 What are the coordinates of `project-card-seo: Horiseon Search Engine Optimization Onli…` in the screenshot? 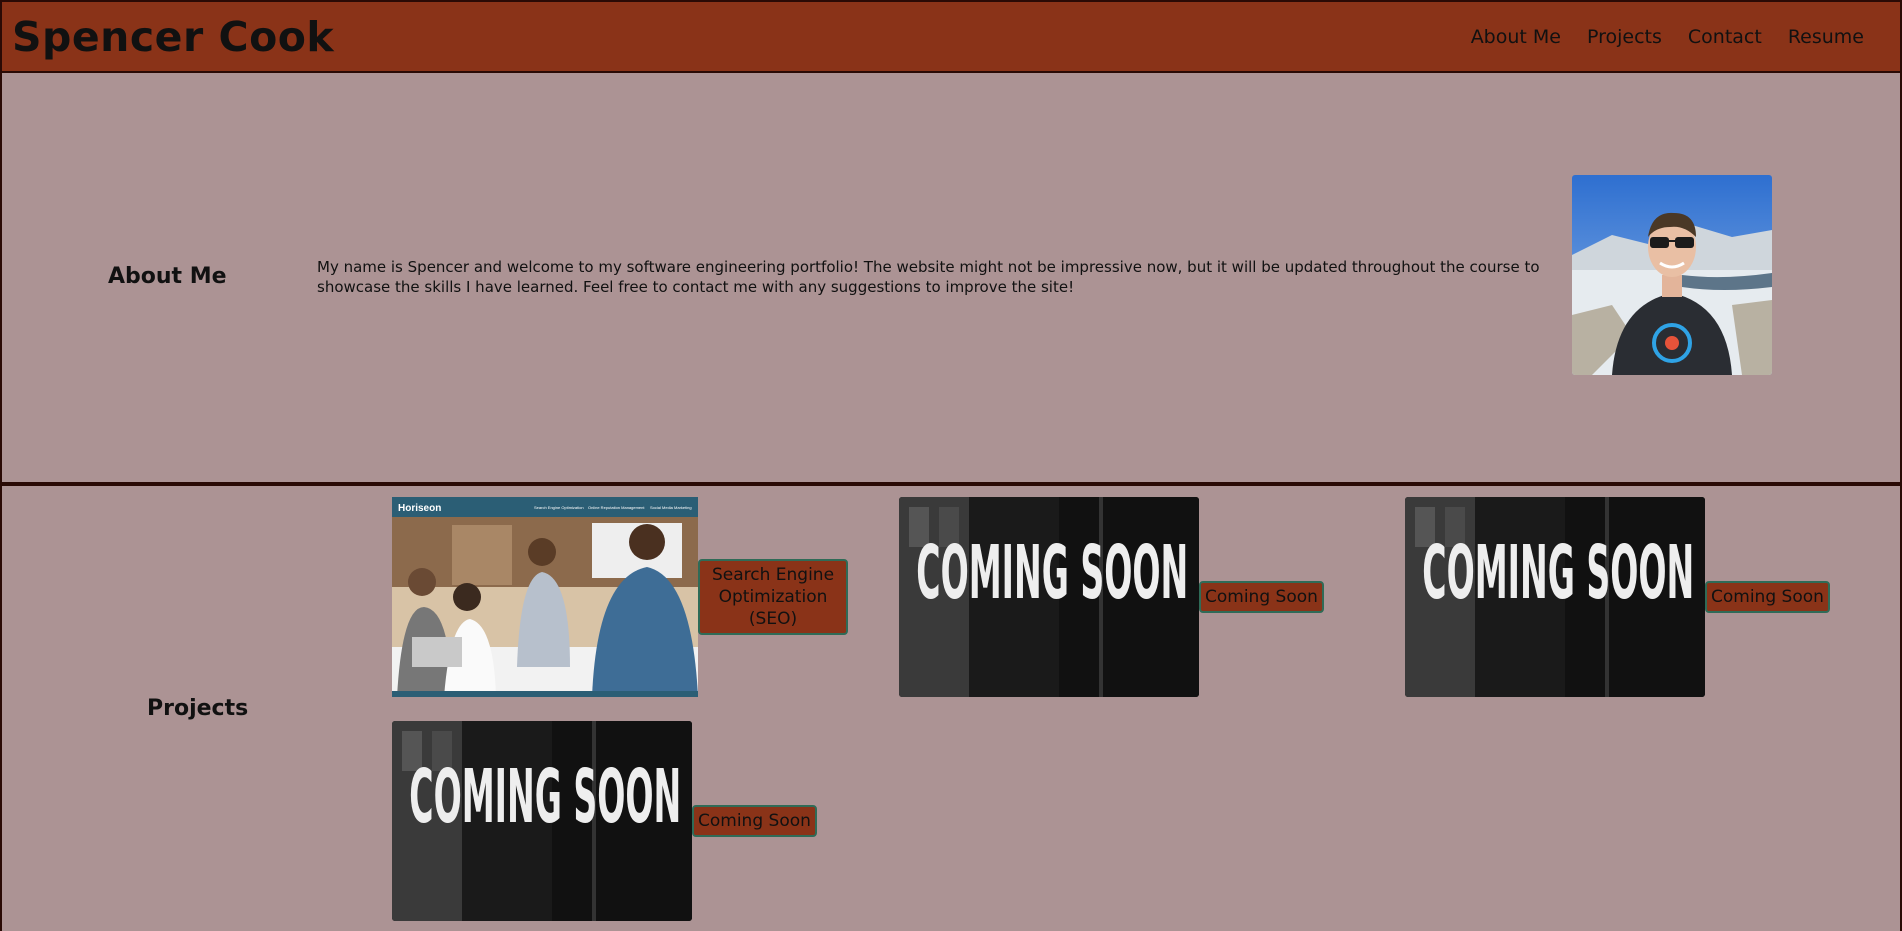 It's located at (620, 597).